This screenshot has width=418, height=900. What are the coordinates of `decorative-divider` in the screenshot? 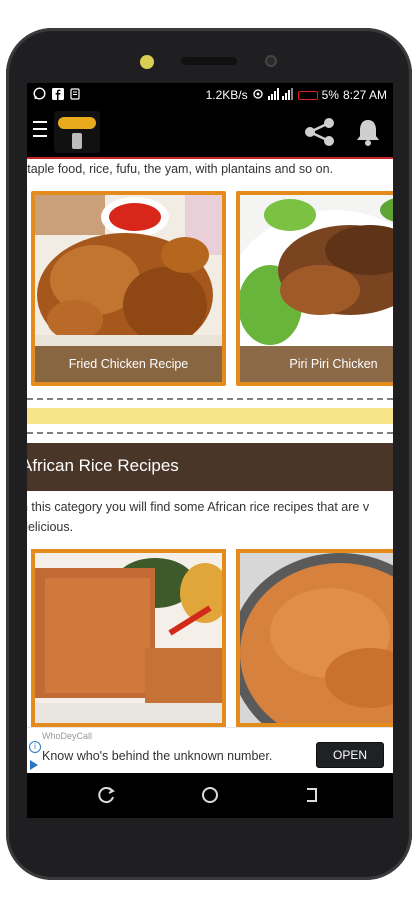 It's located at (210, 416).